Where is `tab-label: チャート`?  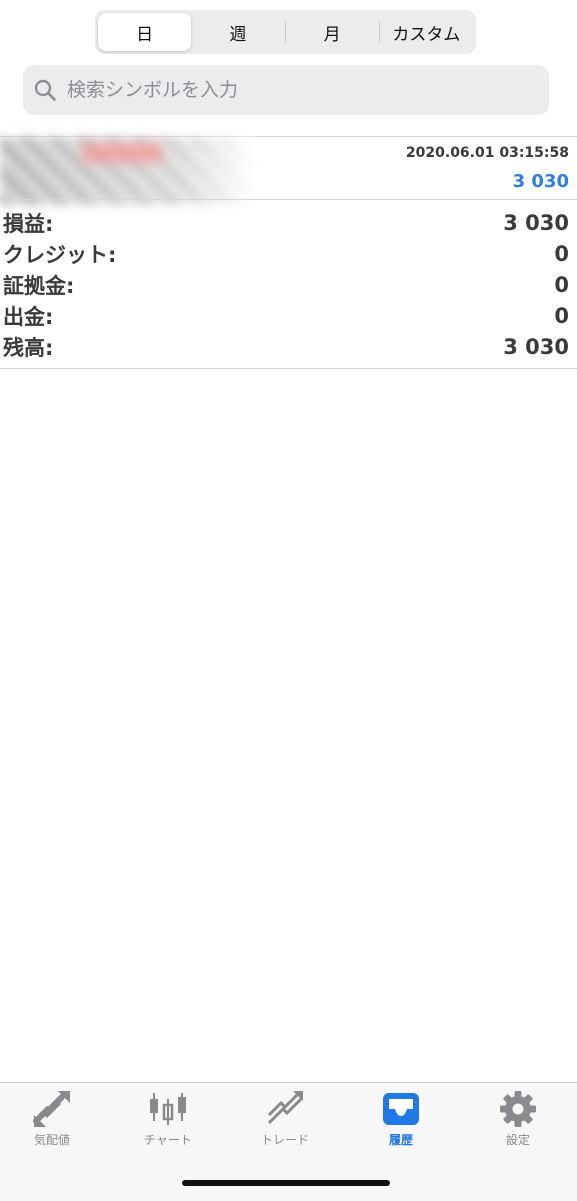 tab-label: チャート is located at coordinates (168, 1140).